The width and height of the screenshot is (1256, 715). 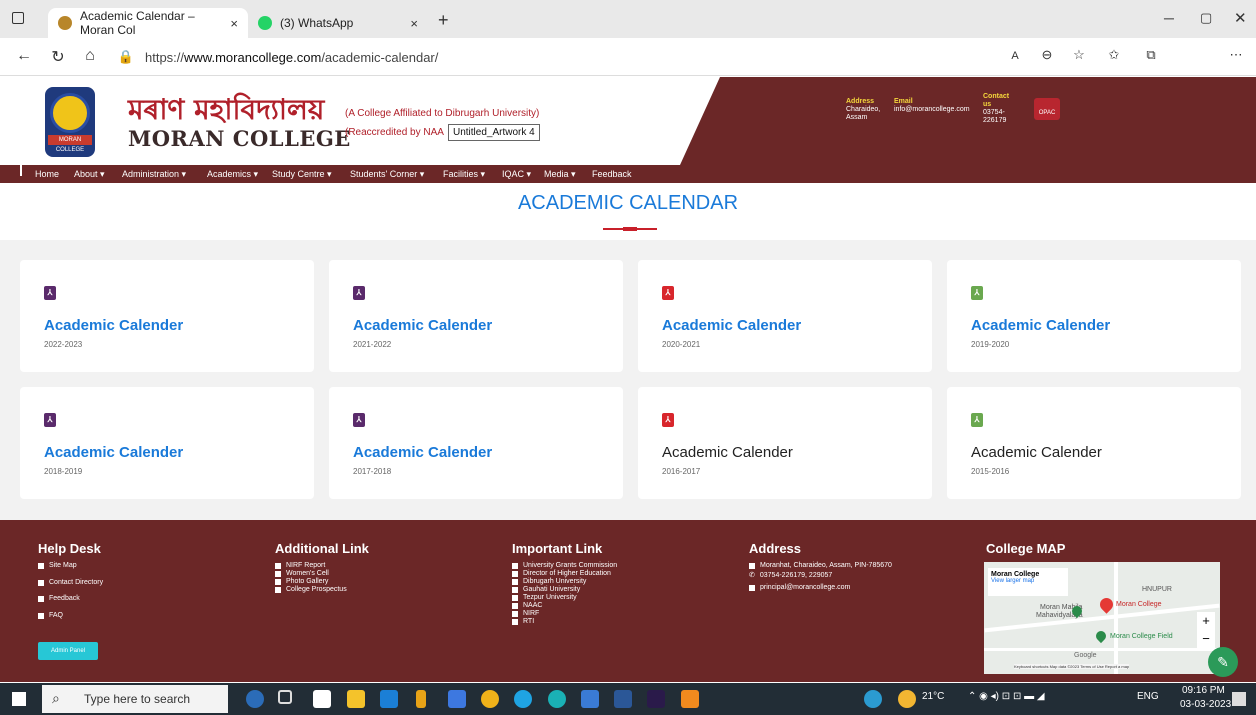 I want to click on zoom-icon: ⊖, so click(x=1047, y=55).